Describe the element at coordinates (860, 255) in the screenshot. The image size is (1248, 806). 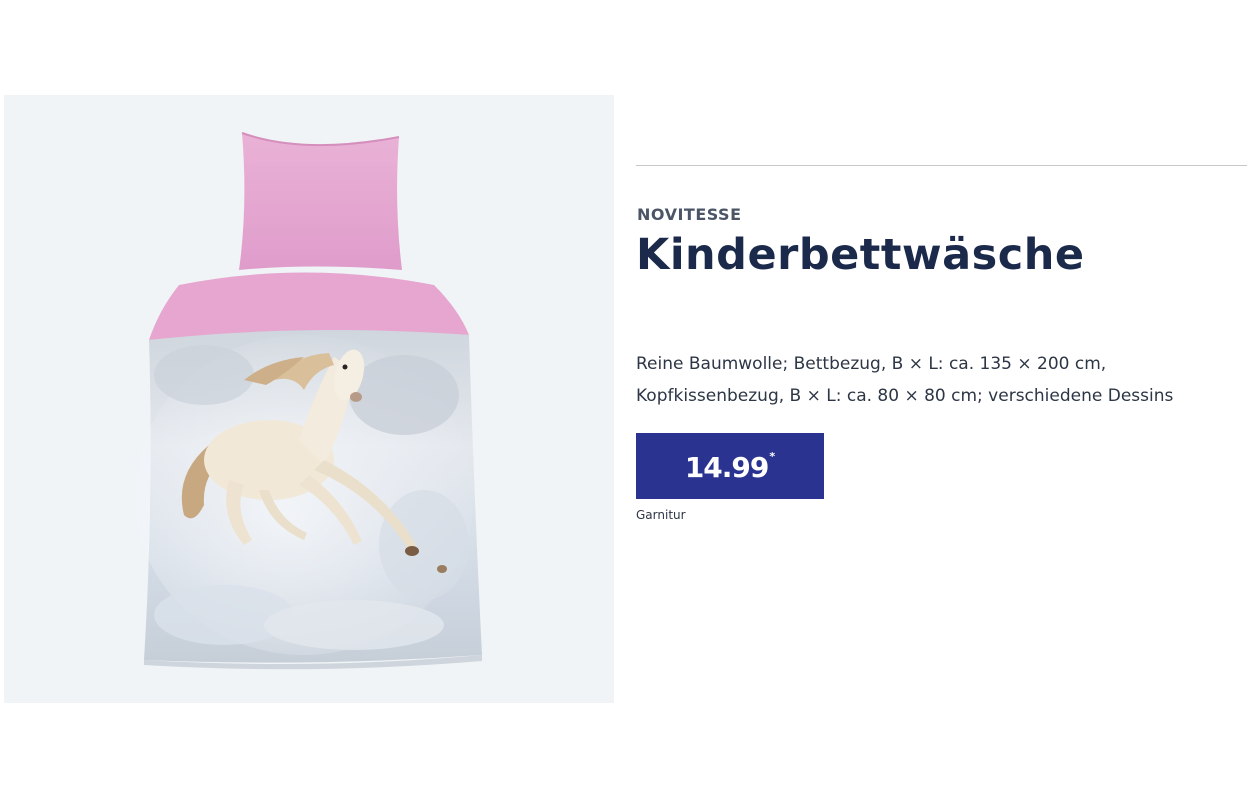
I see `product-title: Kinderbettwäsche` at that location.